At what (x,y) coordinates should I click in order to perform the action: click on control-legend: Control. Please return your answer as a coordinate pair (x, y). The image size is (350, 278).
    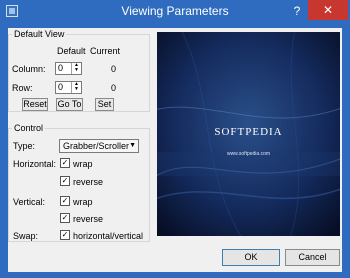
    Looking at the image, I should click on (29, 128).